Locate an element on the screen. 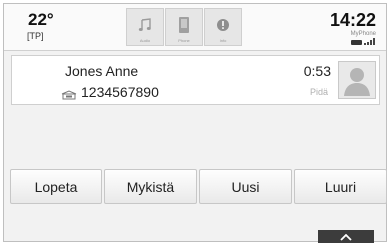 The width and height of the screenshot is (391, 246). temperature: 22° is located at coordinates (41, 19).